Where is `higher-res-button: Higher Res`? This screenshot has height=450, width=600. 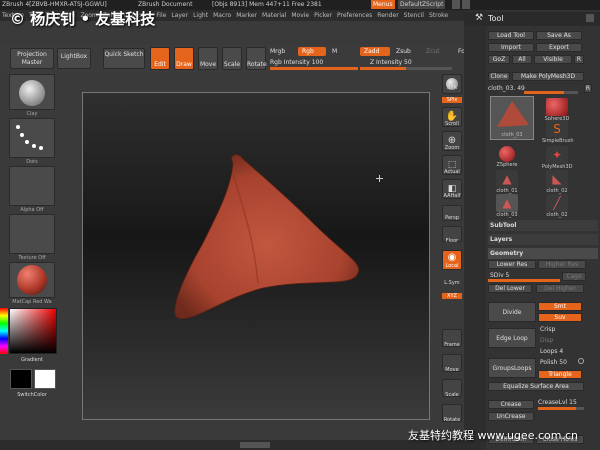 higher-res-button: Higher Res is located at coordinates (562, 264).